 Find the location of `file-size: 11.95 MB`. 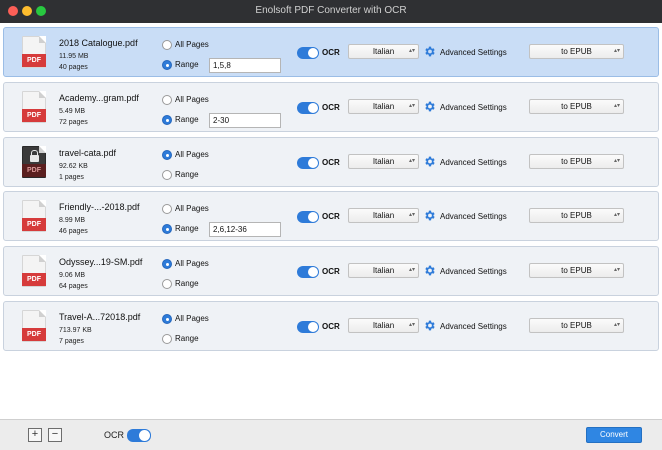

file-size: 11.95 MB is located at coordinates (74, 56).